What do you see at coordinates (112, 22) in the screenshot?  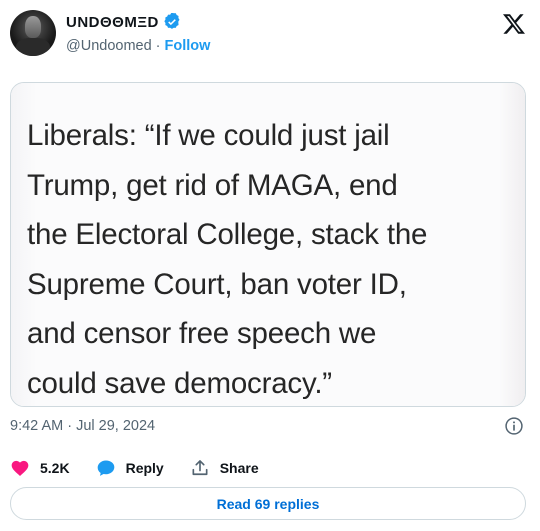 I see `display-name: UNDΘΘMΞD` at bounding box center [112, 22].